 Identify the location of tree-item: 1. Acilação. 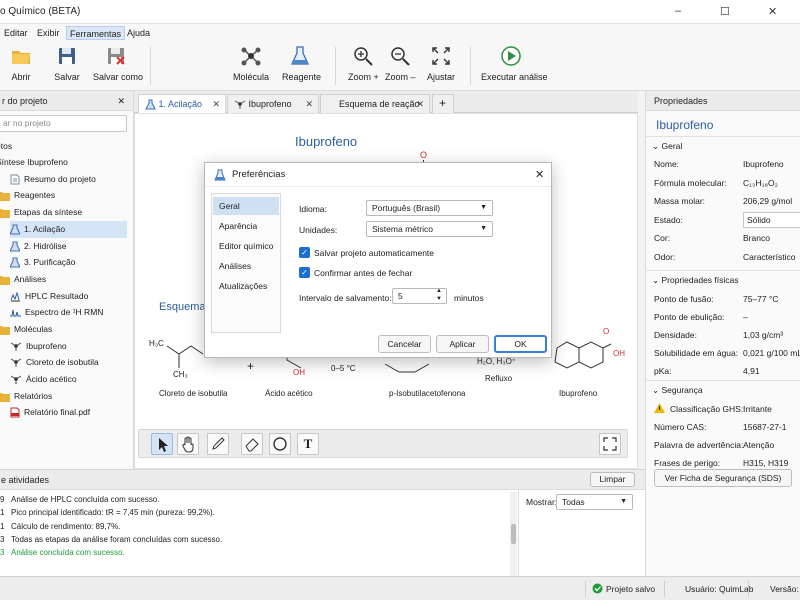
(68, 229).